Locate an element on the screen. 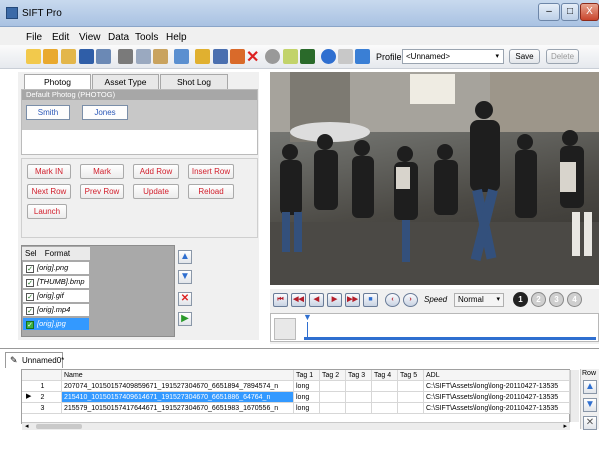 Image resolution: width=599 pixels, height=457 pixels. fast-forward-icon: ▶▶ is located at coordinates (352, 300).